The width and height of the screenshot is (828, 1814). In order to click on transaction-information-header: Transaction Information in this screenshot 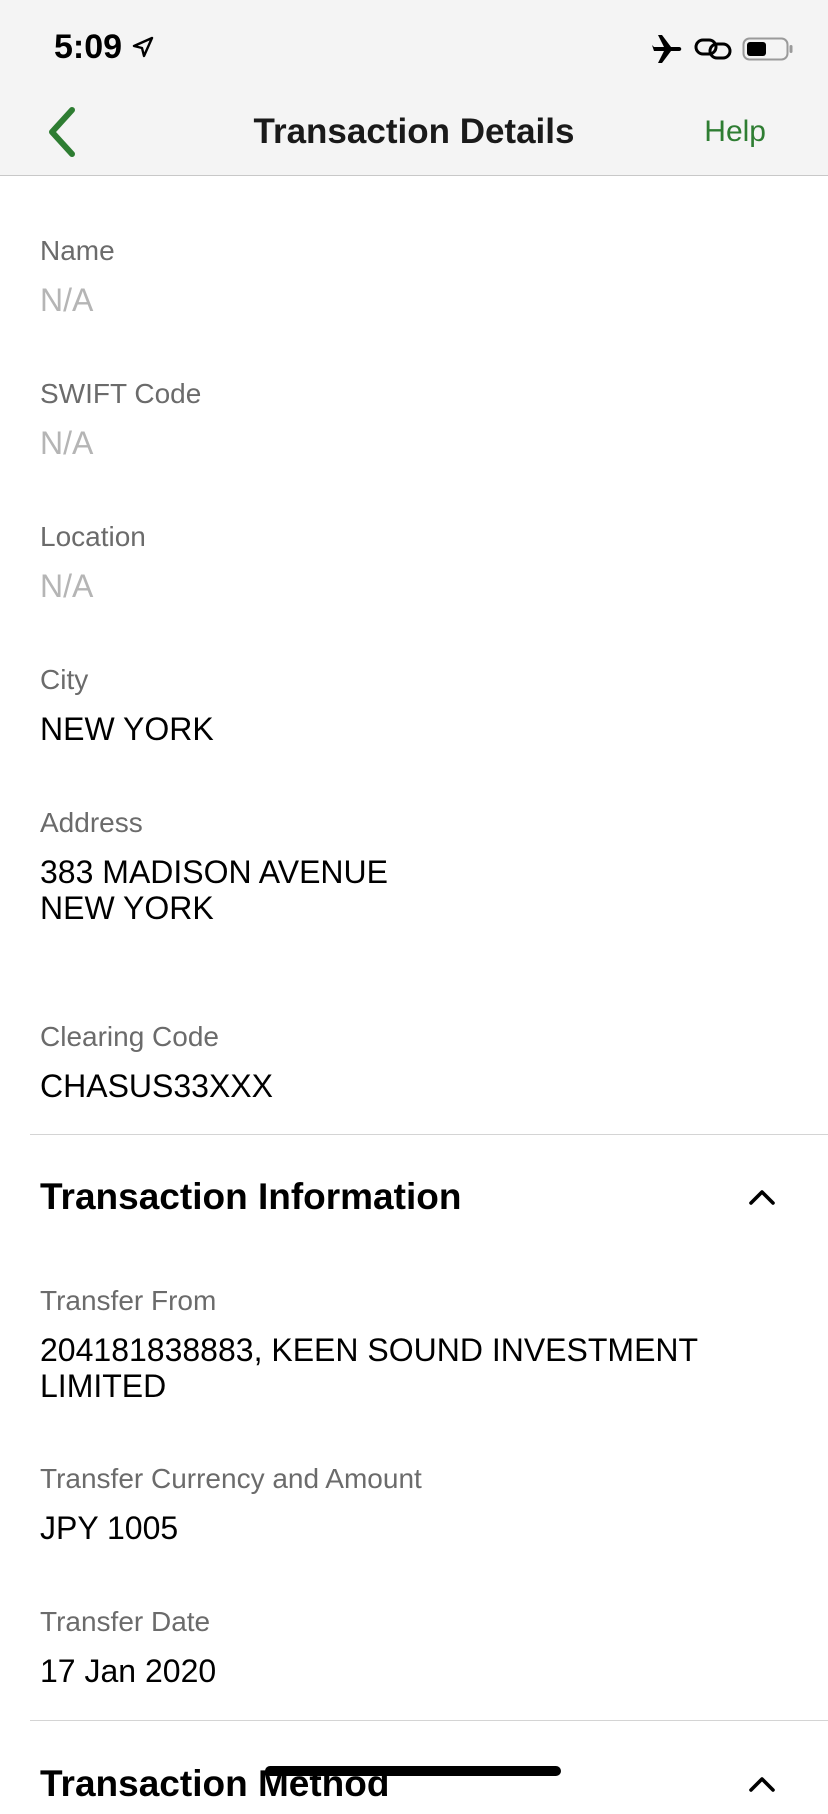, I will do `click(414, 1197)`.